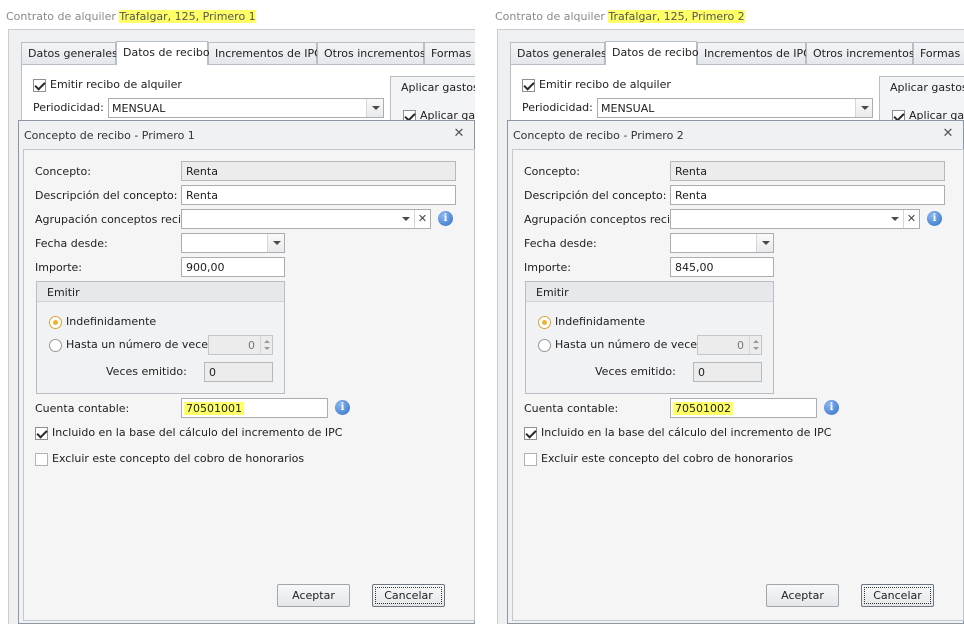 This screenshot has height=624, width=964. I want to click on window-title-prefix: Contrato de alquiler, so click(550, 16).